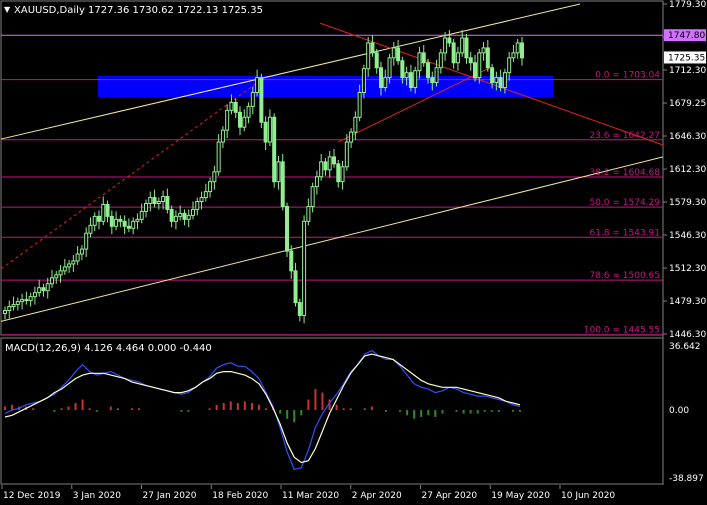  I want to click on price-tick-label: 1612.30, so click(687, 170).